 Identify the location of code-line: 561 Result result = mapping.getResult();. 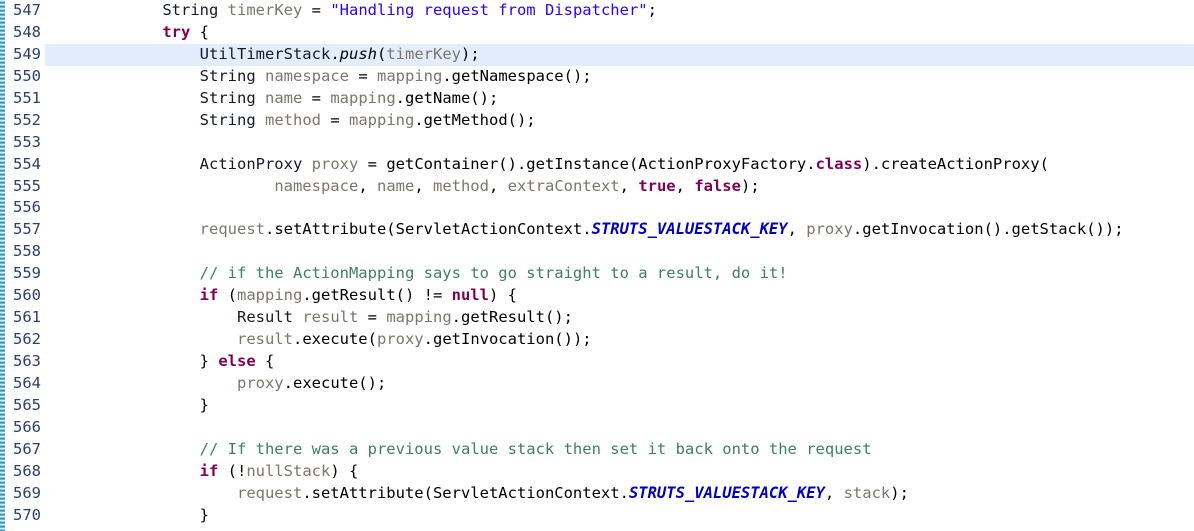
(597, 318).